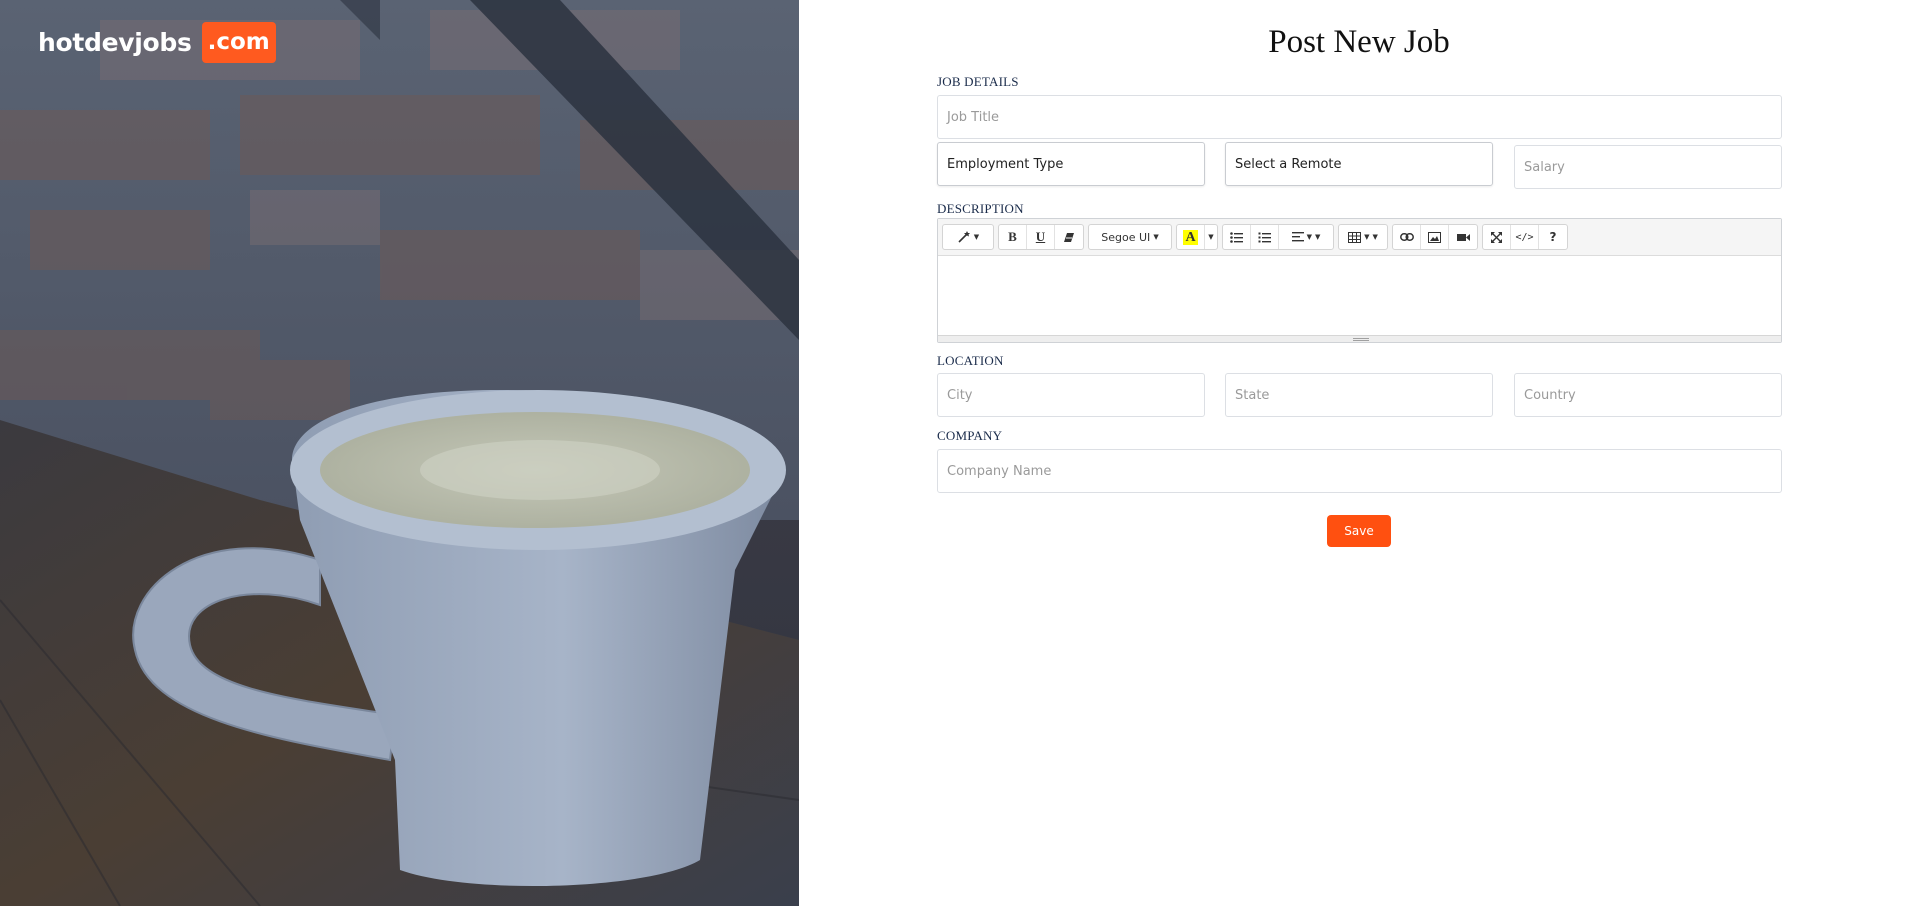 The image size is (1919, 906). I want to click on grip-icon, so click(1361, 339).